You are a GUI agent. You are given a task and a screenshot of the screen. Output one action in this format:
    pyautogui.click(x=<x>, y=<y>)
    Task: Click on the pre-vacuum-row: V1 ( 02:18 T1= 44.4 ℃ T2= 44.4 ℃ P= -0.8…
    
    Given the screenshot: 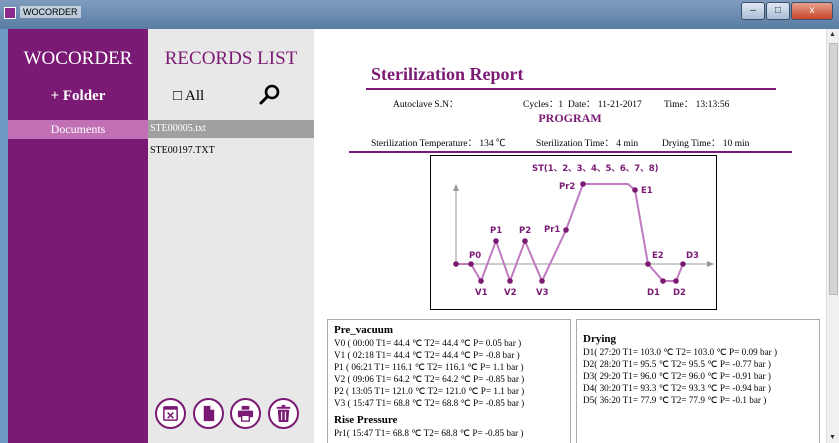 What is the action you would take?
    pyautogui.click(x=427, y=355)
    